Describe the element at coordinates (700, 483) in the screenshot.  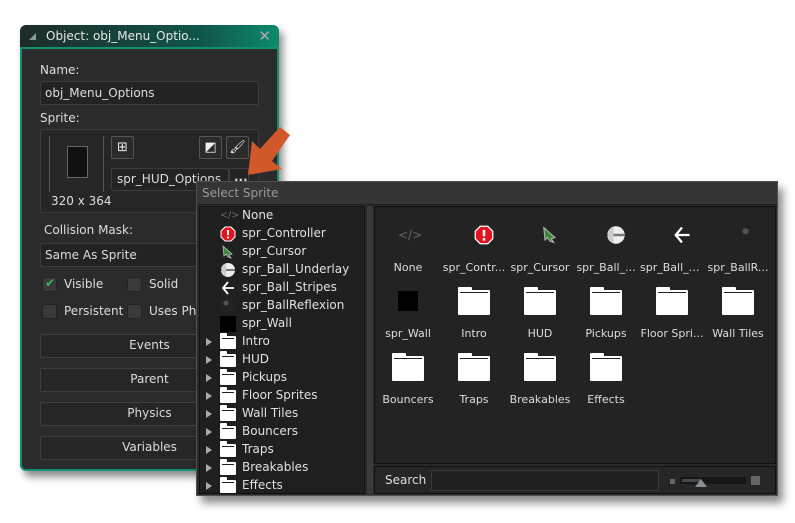
I see `zoom-slider-thumb` at that location.